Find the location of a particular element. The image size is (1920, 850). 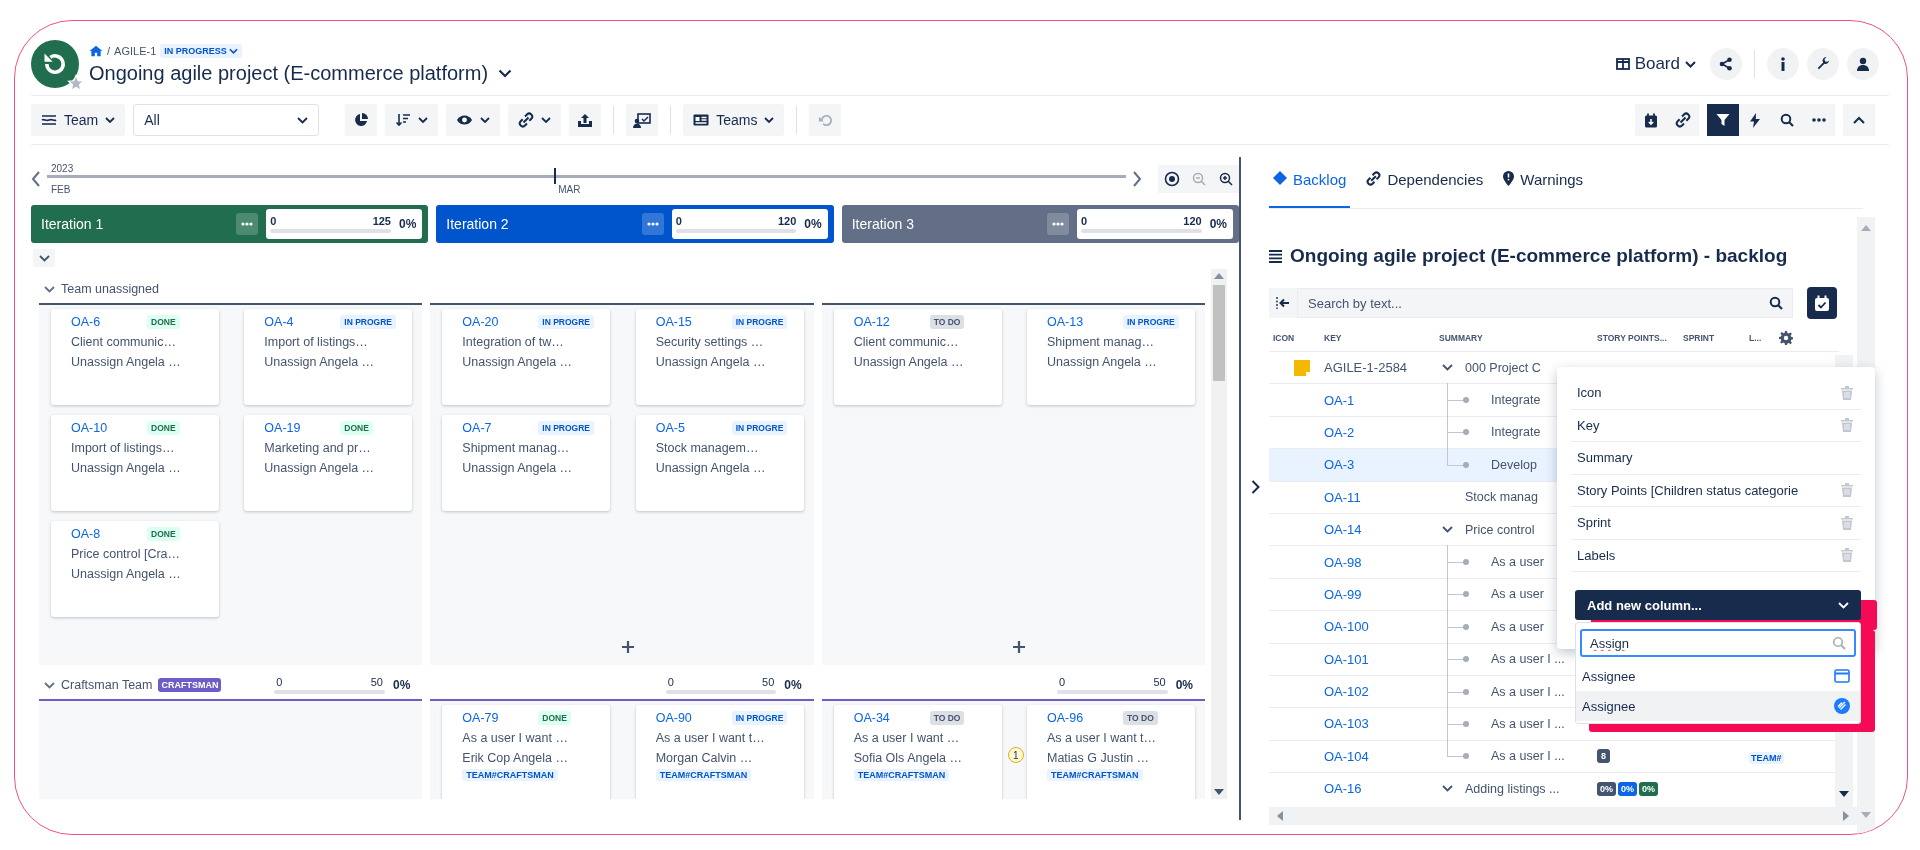

issue-key-link: OA-99 is located at coordinates (1381, 594).